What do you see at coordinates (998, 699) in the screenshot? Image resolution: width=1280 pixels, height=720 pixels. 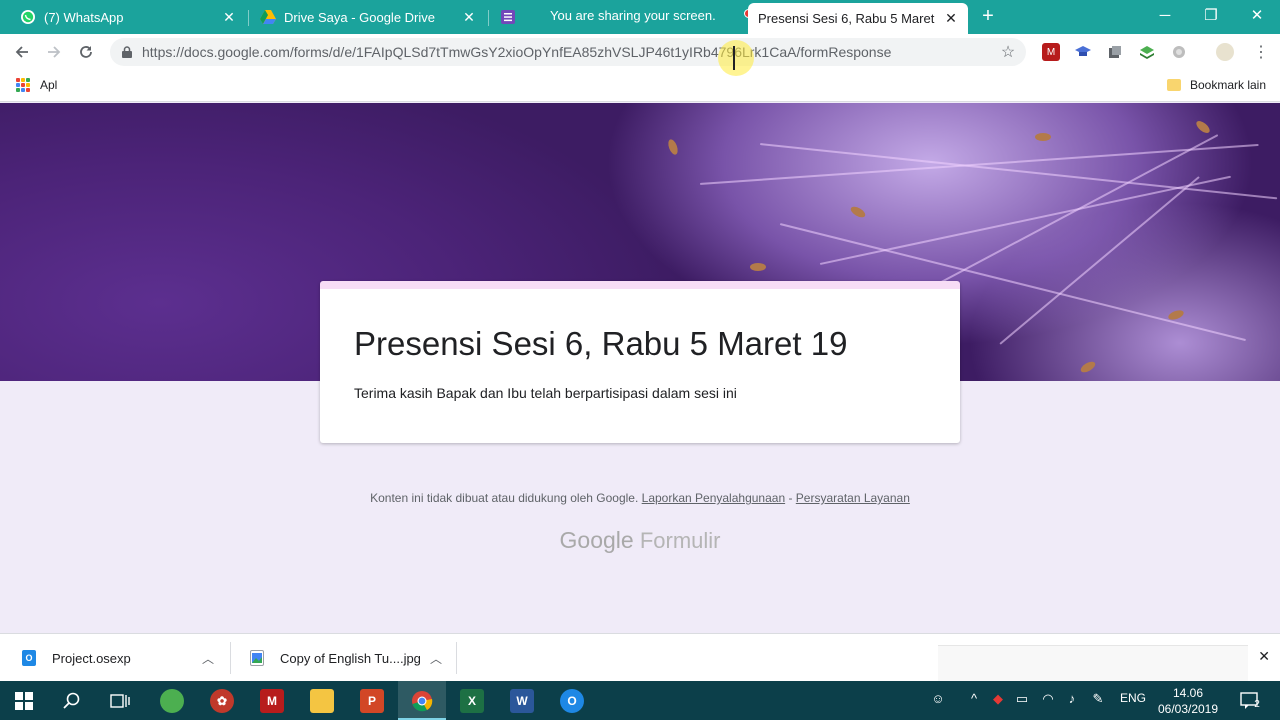 I see `acrobat-tray-icon: ◆` at bounding box center [998, 699].